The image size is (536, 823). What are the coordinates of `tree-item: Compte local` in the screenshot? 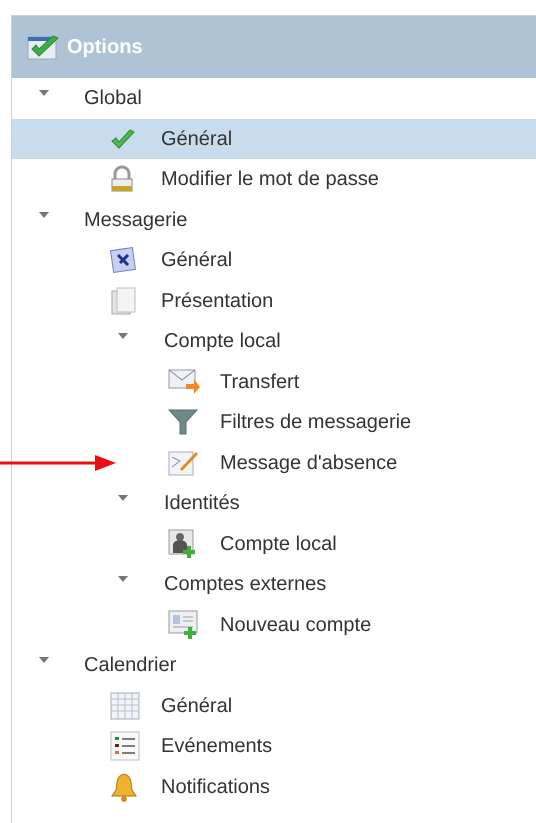 It's located at (274, 544).